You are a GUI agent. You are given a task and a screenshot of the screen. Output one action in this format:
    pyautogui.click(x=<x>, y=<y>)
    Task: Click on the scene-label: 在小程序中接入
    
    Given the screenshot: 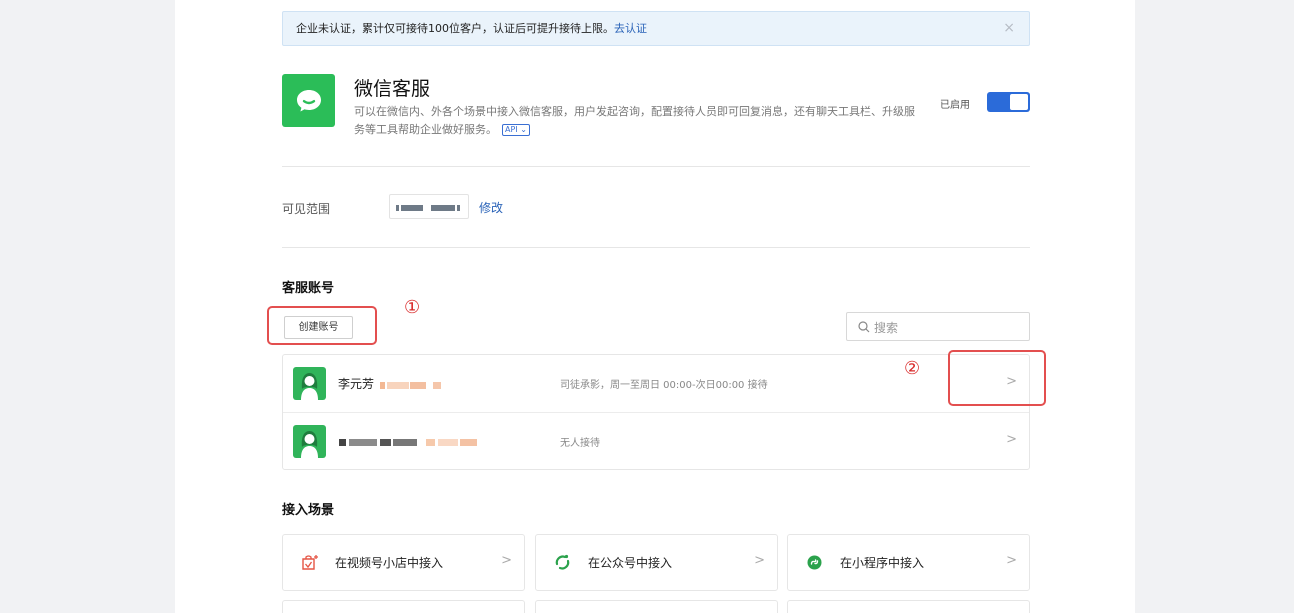 What is the action you would take?
    pyautogui.click(x=882, y=563)
    